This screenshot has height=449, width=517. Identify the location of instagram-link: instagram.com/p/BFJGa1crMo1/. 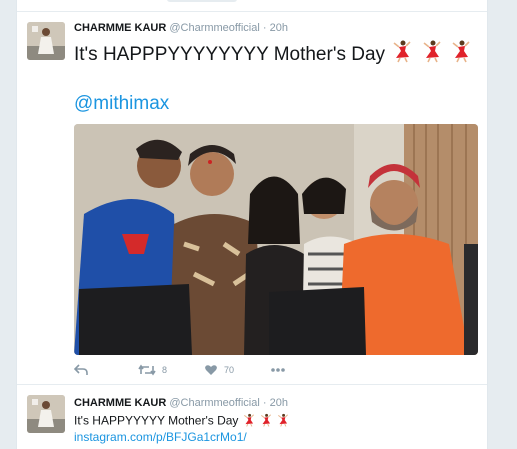
(160, 437).